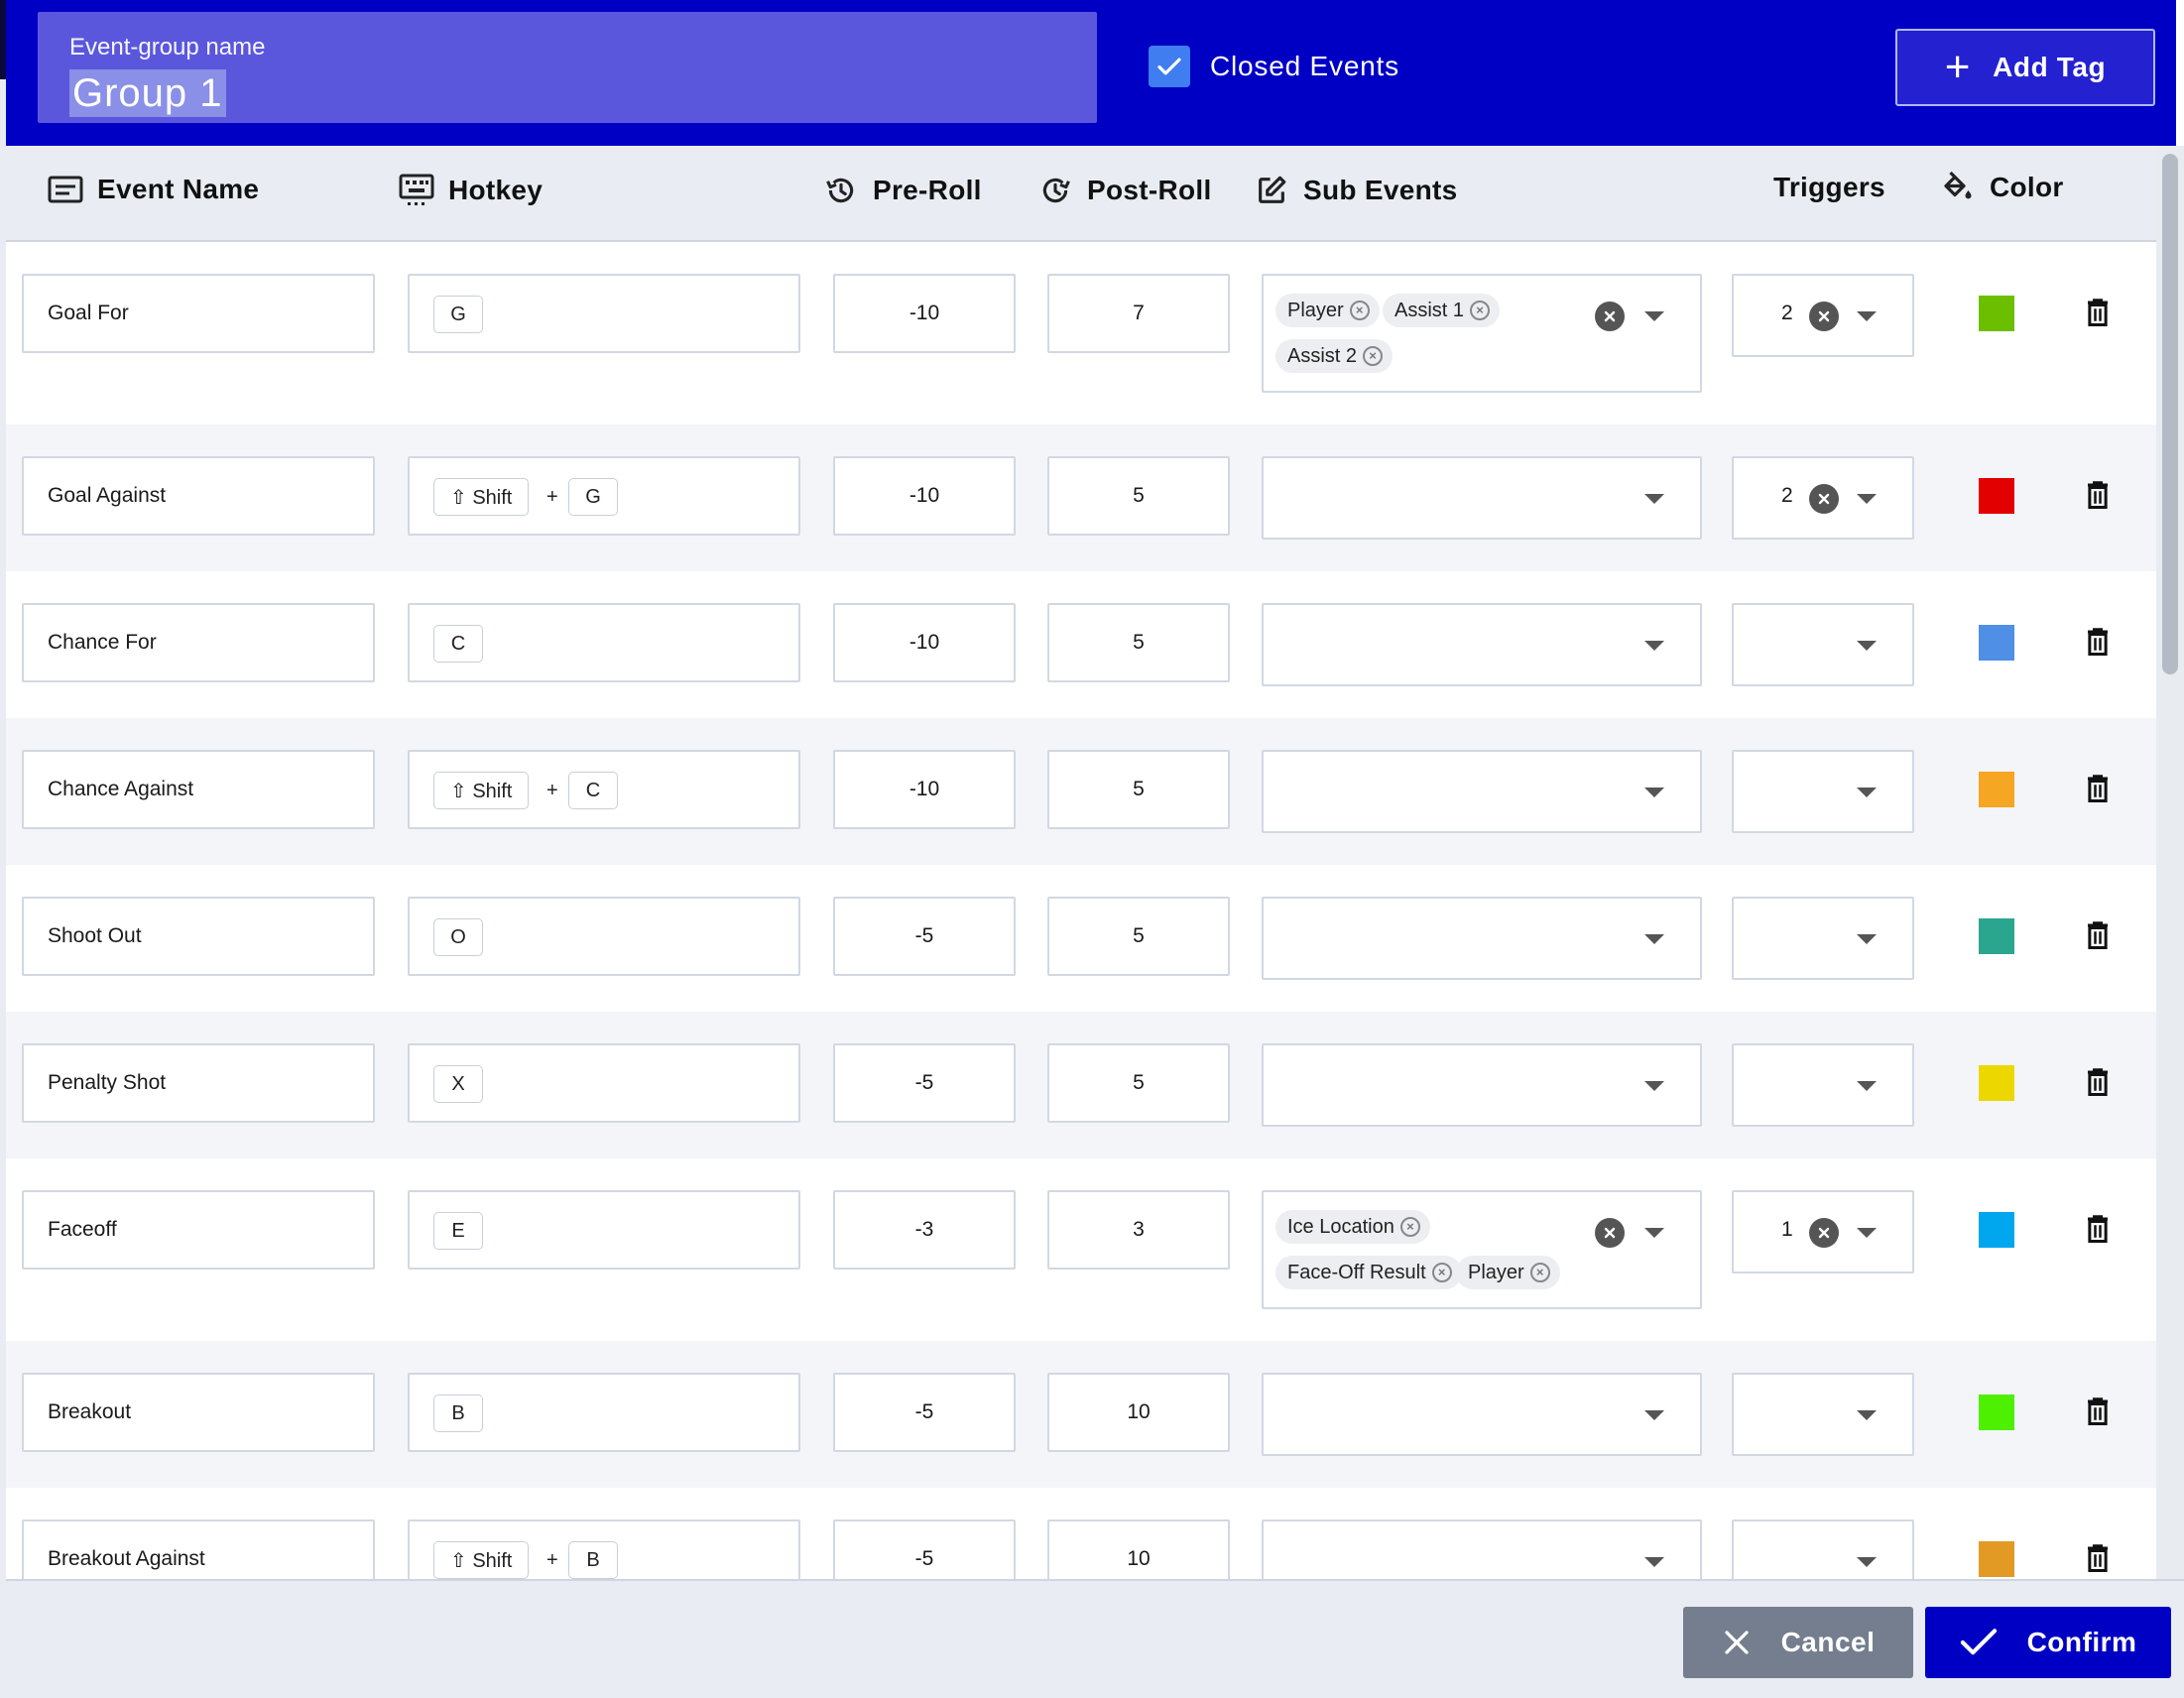 Image resolution: width=2184 pixels, height=1698 pixels. What do you see at coordinates (2048, 1643) in the screenshot?
I see `confirm-button: Confirm` at bounding box center [2048, 1643].